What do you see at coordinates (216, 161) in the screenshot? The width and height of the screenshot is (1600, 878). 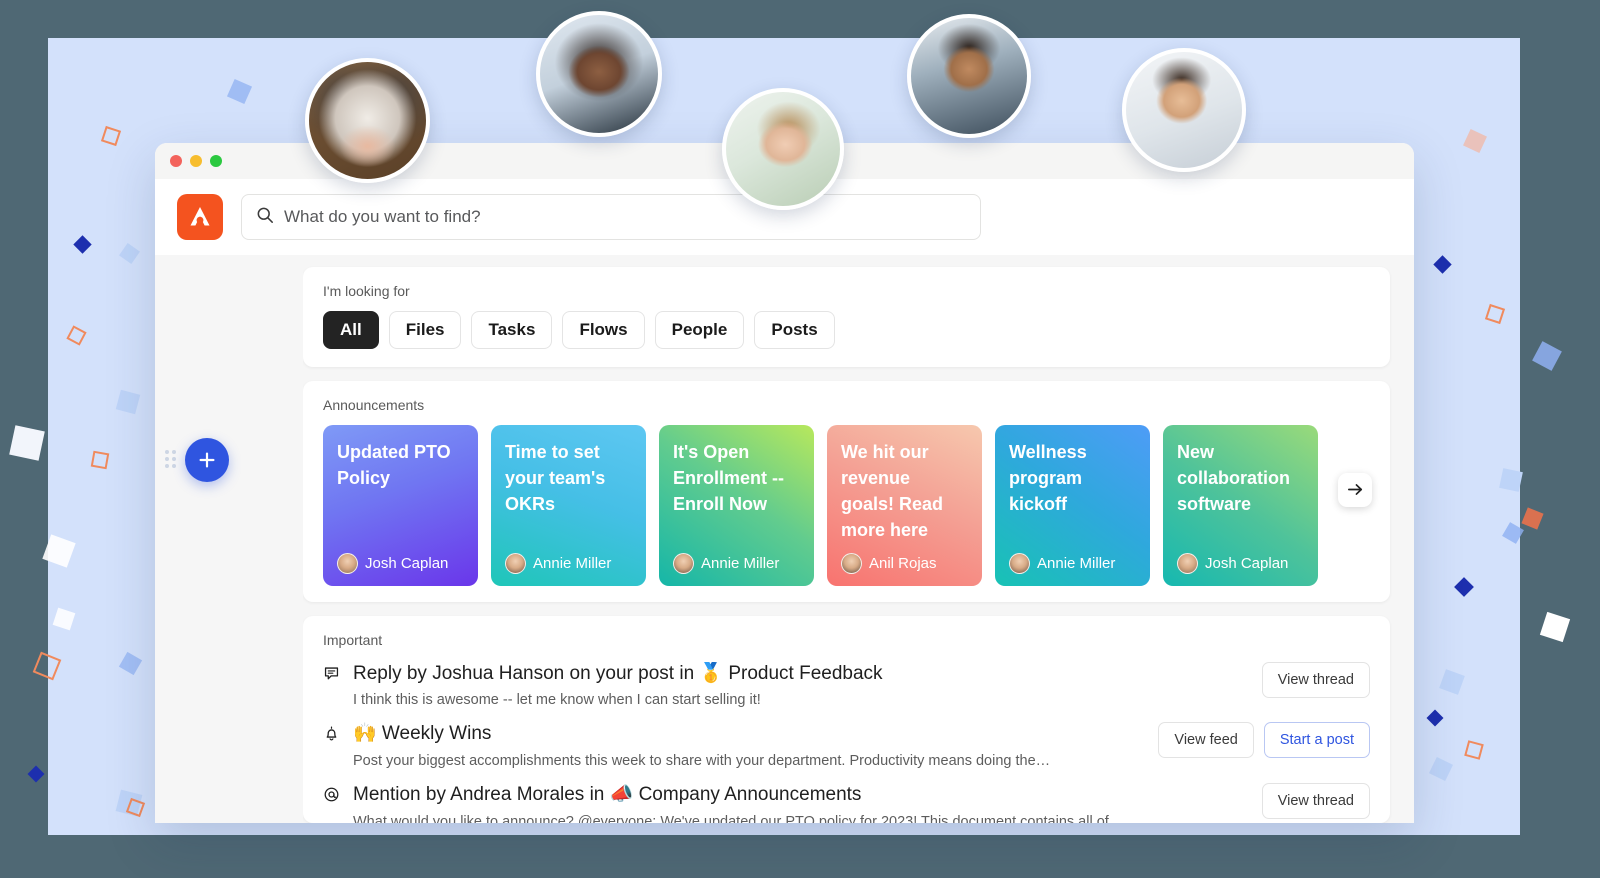 I see `window-maximize-button` at bounding box center [216, 161].